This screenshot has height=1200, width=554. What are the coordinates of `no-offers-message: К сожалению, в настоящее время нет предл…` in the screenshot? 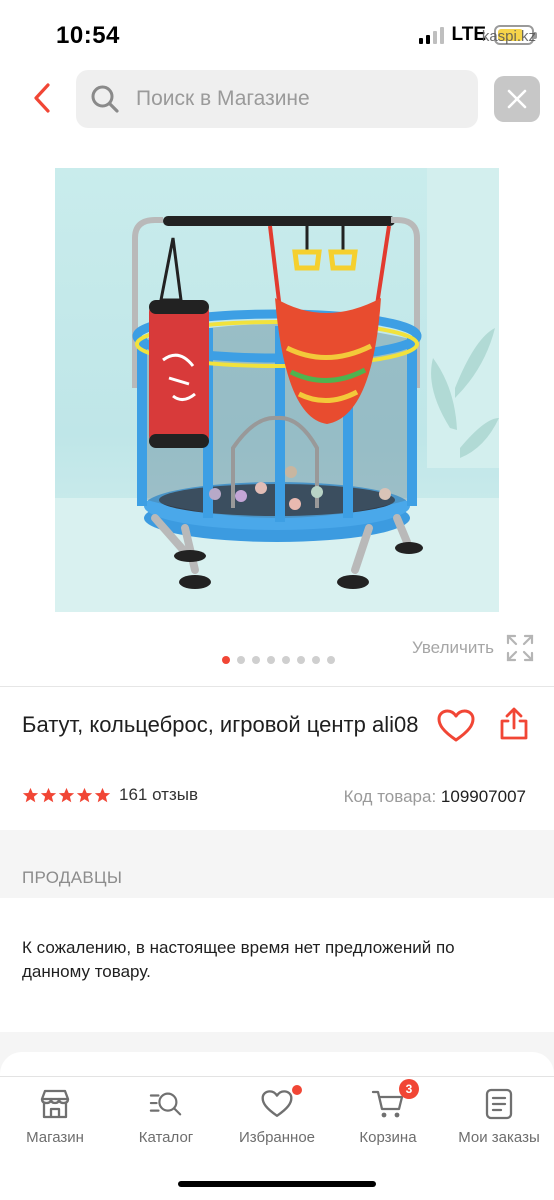 It's located at (238, 959).